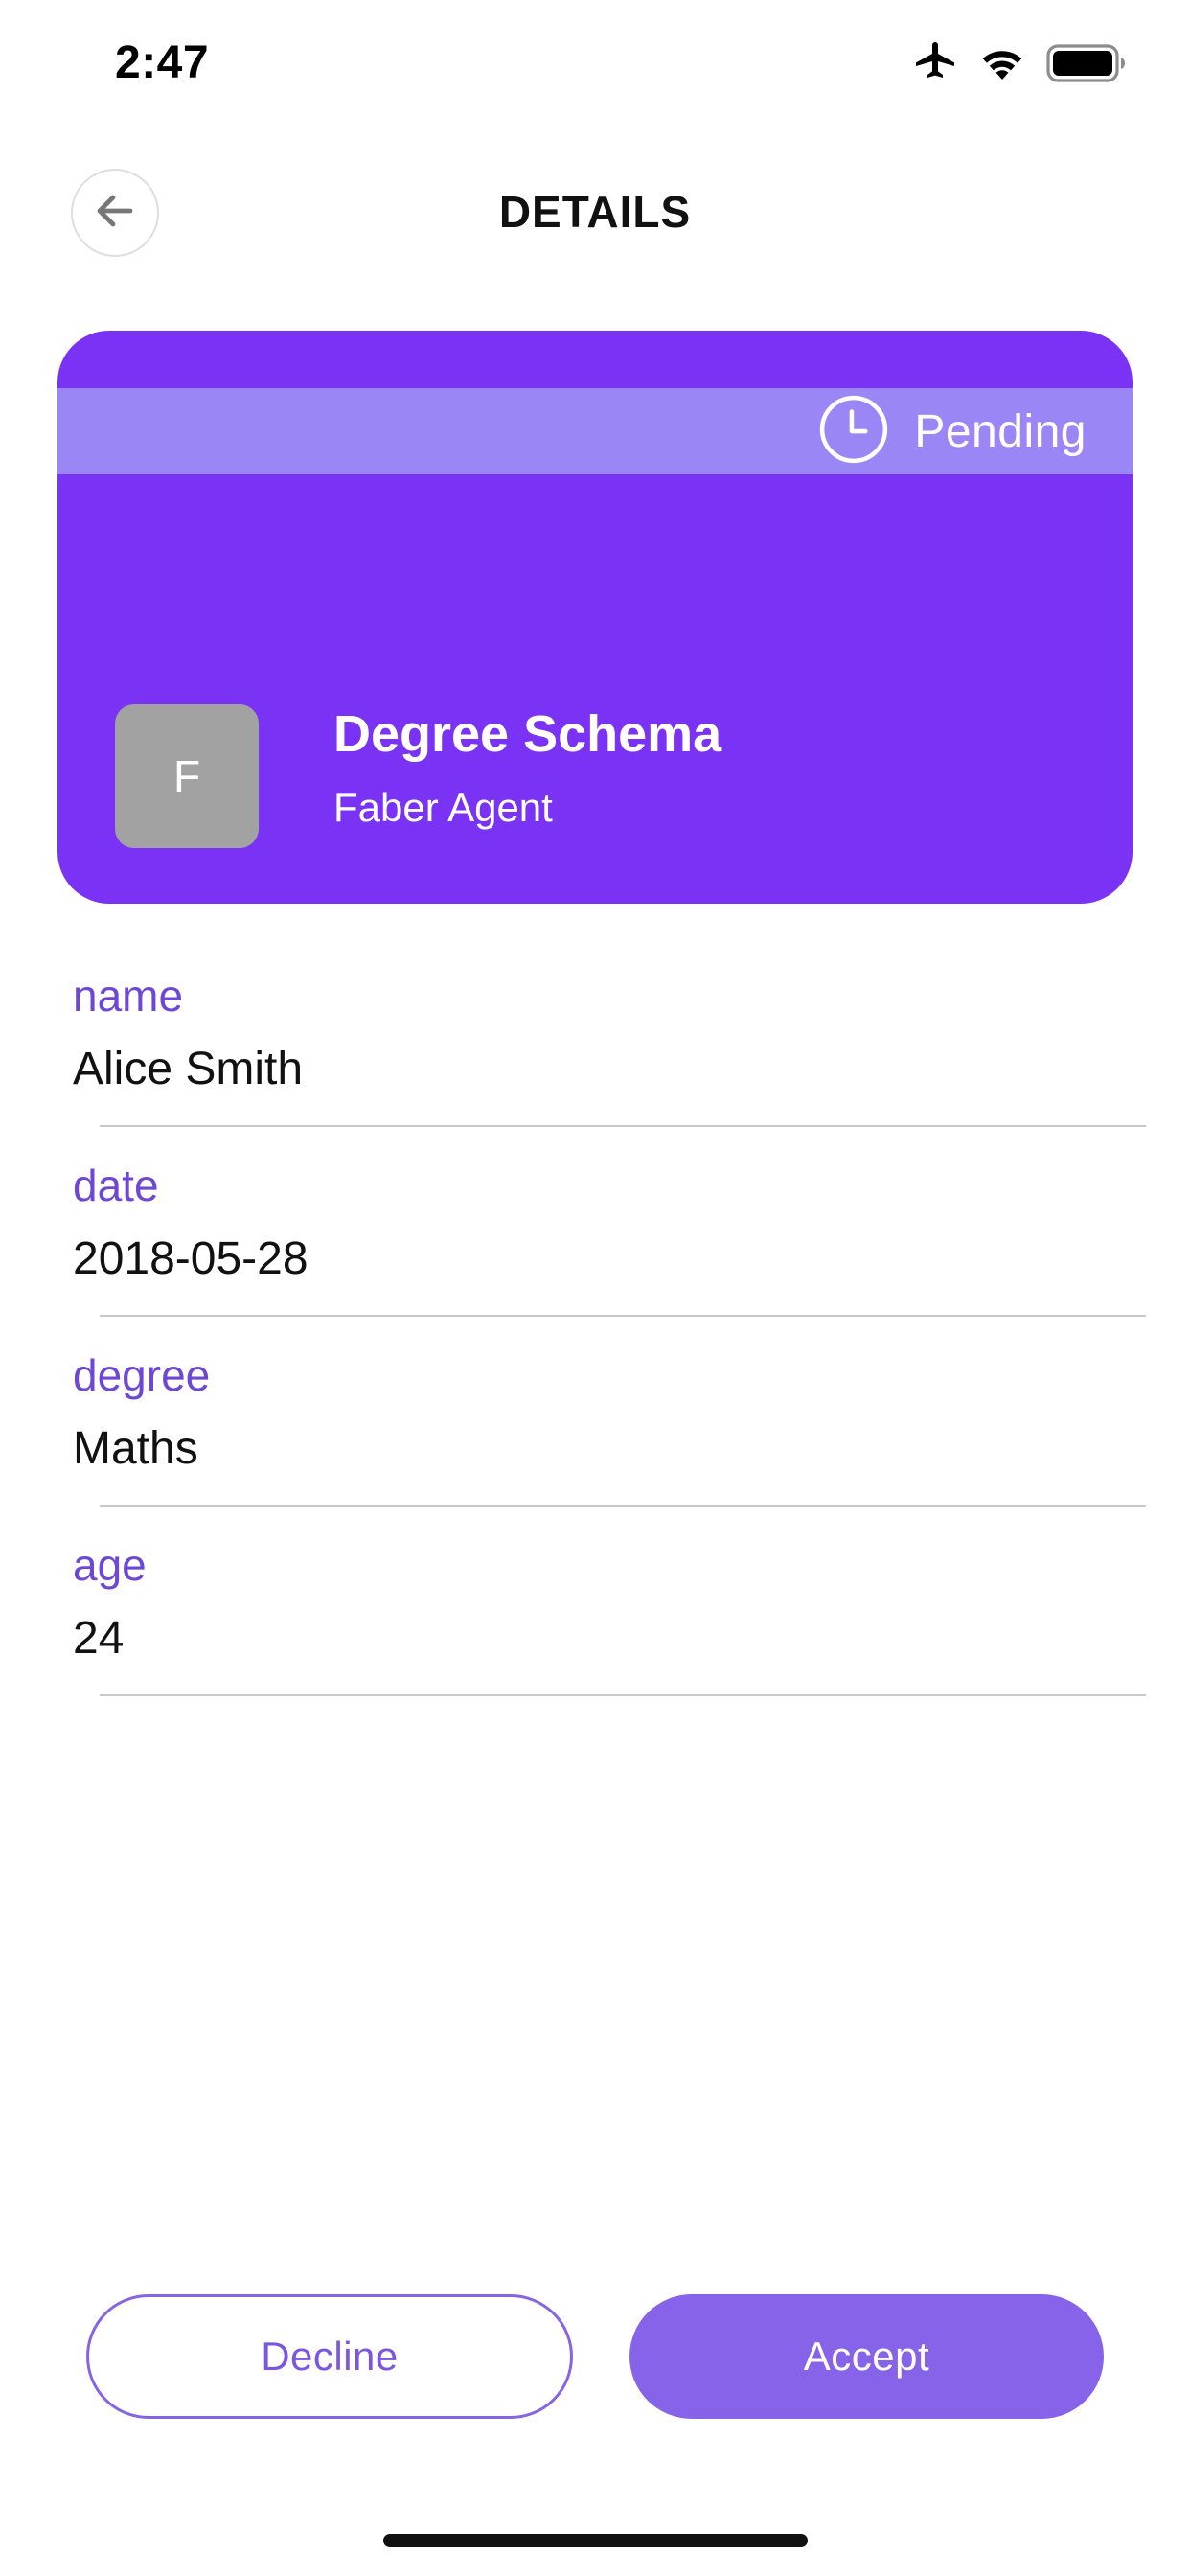  I want to click on issuer-avatar: F, so click(187, 776).